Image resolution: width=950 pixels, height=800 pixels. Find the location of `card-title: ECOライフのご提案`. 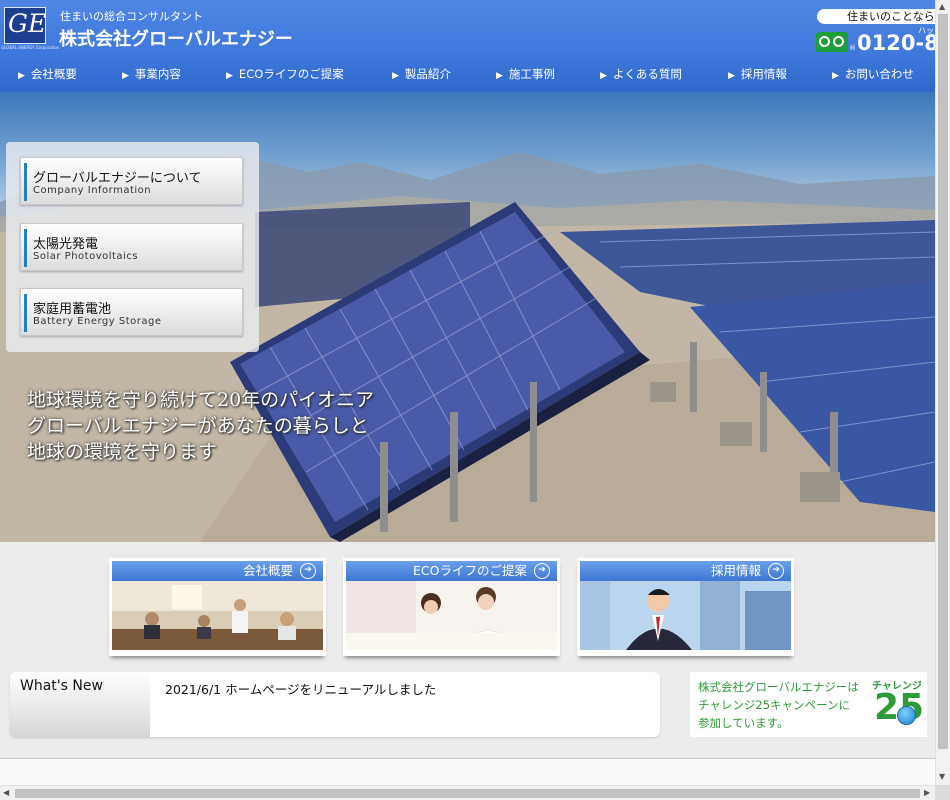

card-title: ECOライフのご提案 is located at coordinates (470, 570).